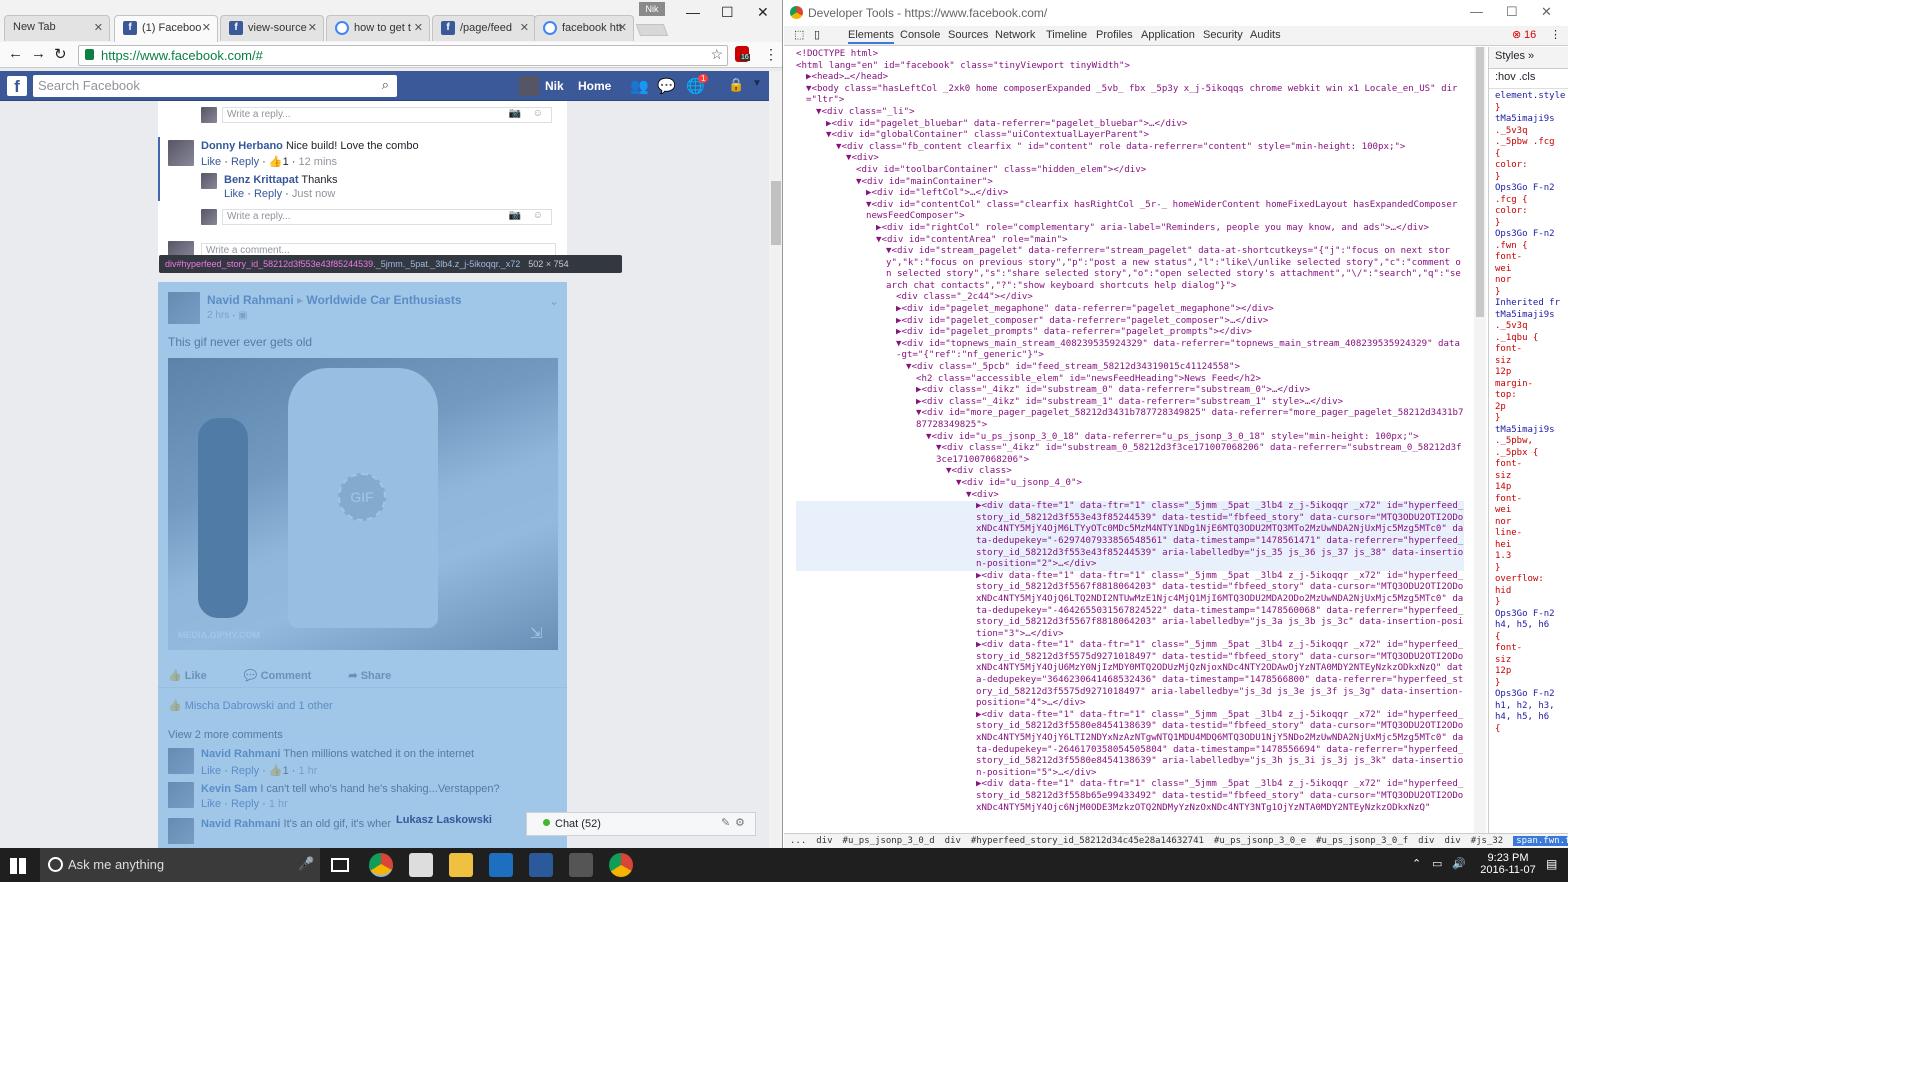 The image size is (1920, 1080). I want to click on dom-node-line: ▼<div id="mainContainer">, so click(1130, 183).